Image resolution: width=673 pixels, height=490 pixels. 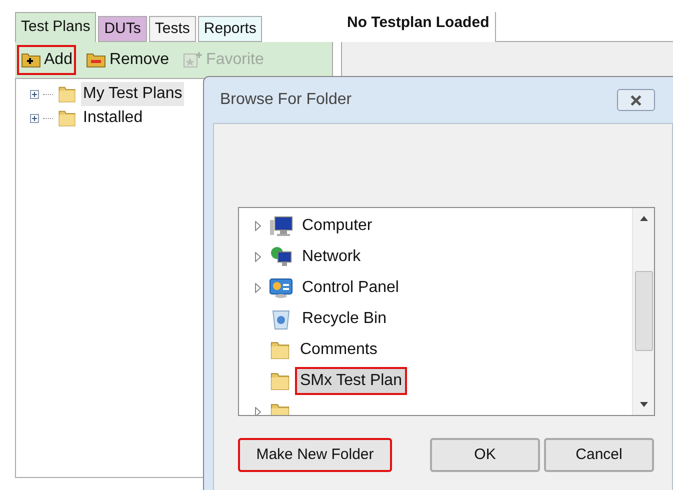 I want to click on scroll-down-icon, so click(x=644, y=404).